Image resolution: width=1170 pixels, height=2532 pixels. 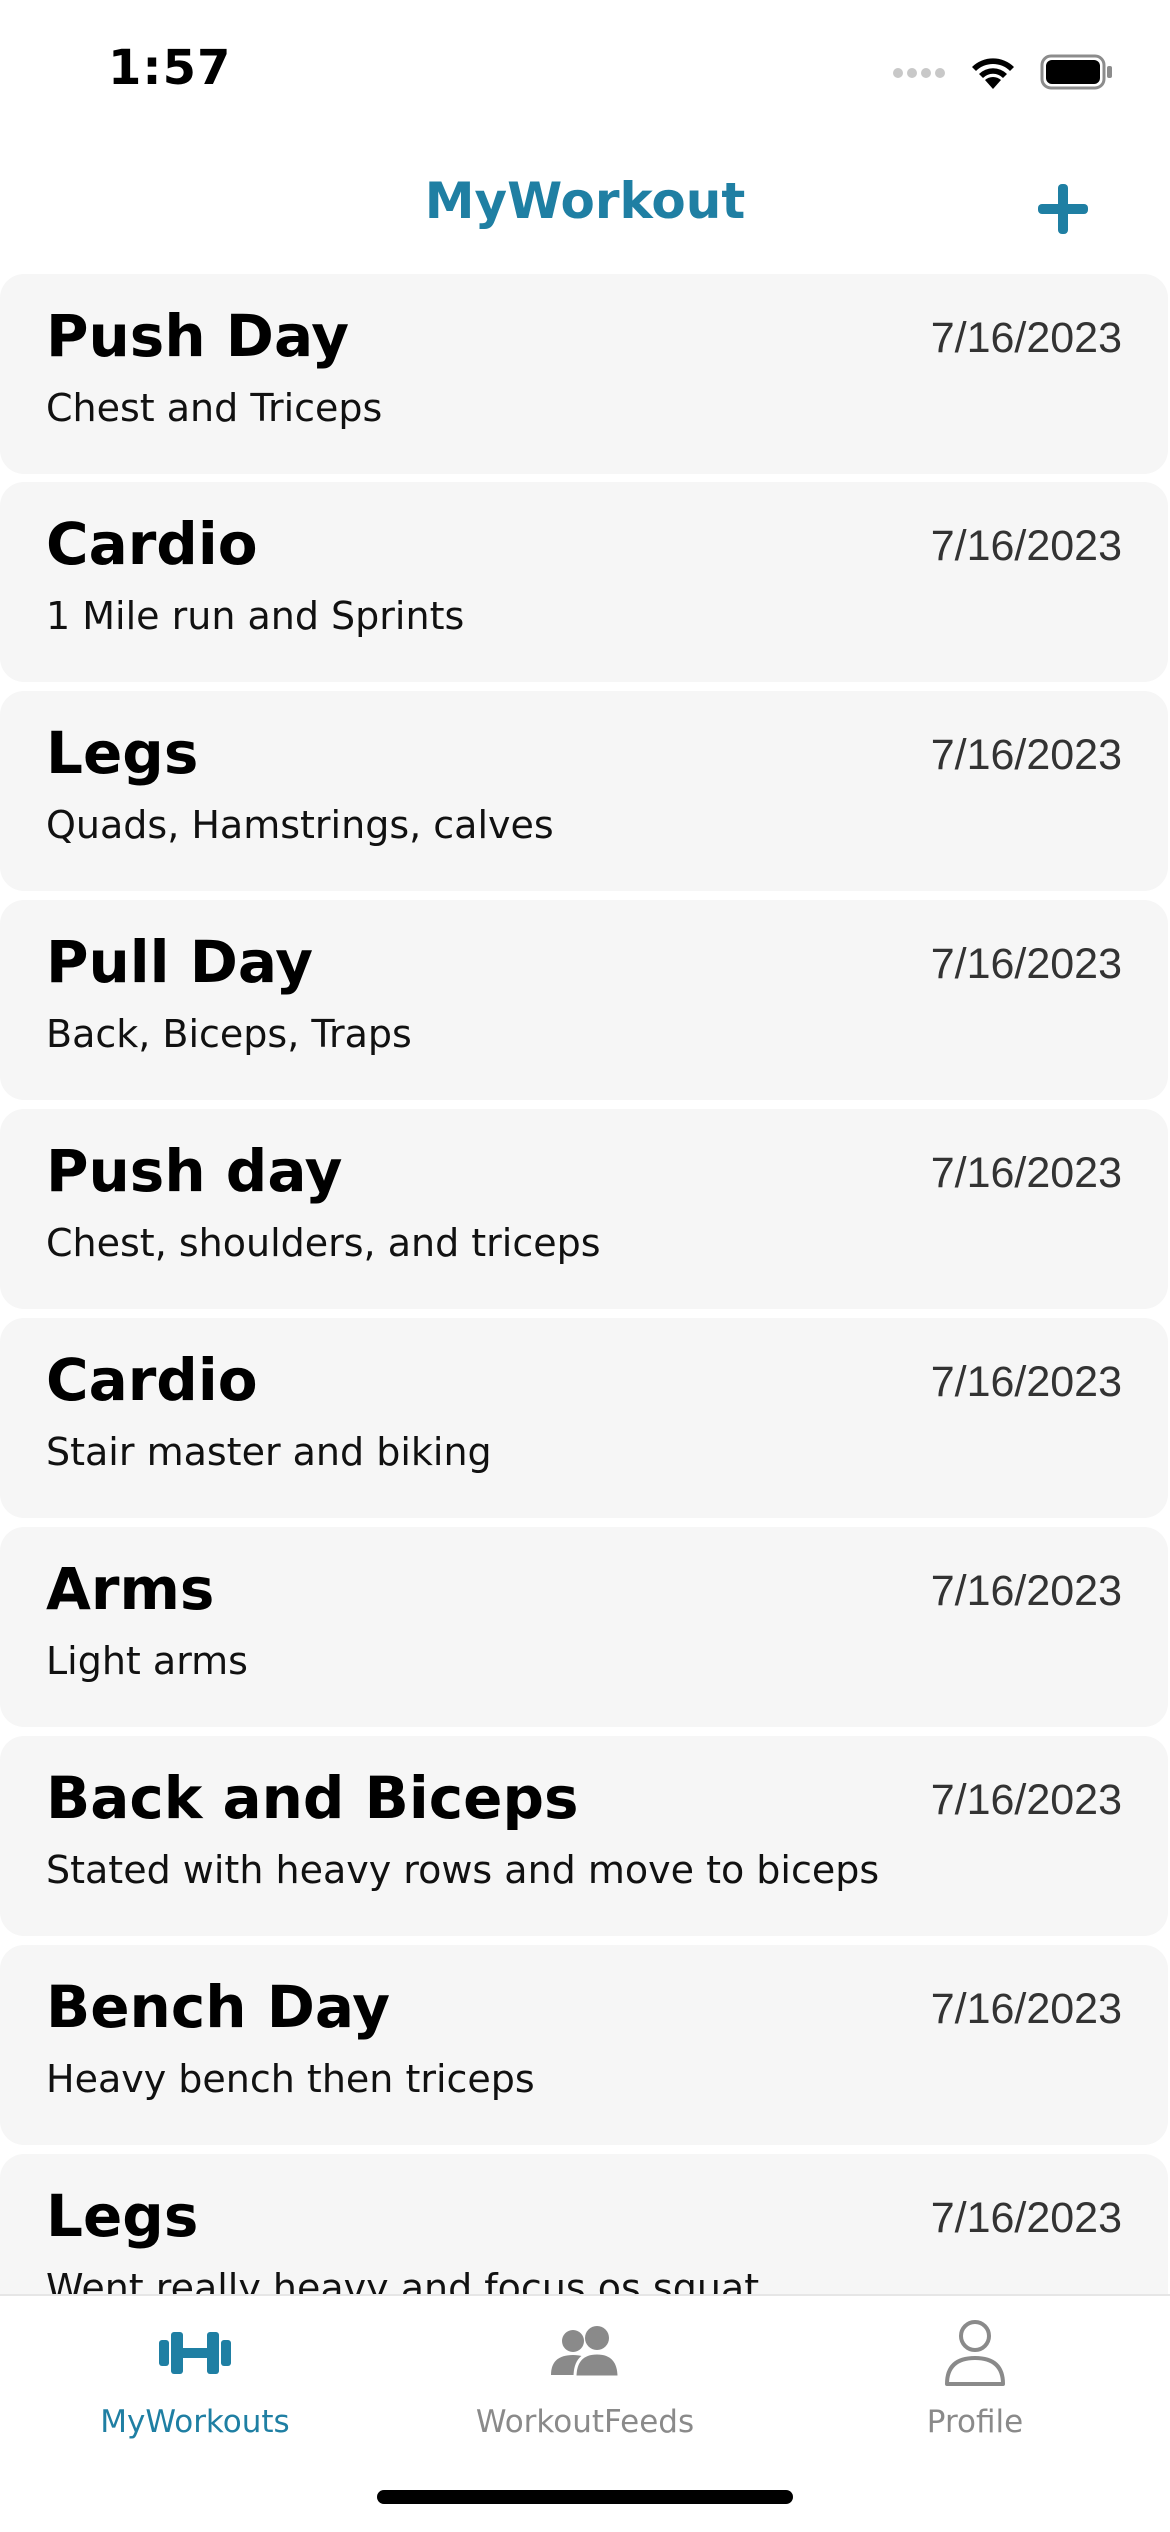 What do you see at coordinates (269, 1452) in the screenshot?
I see `workout-description: Stair master and biking` at bounding box center [269, 1452].